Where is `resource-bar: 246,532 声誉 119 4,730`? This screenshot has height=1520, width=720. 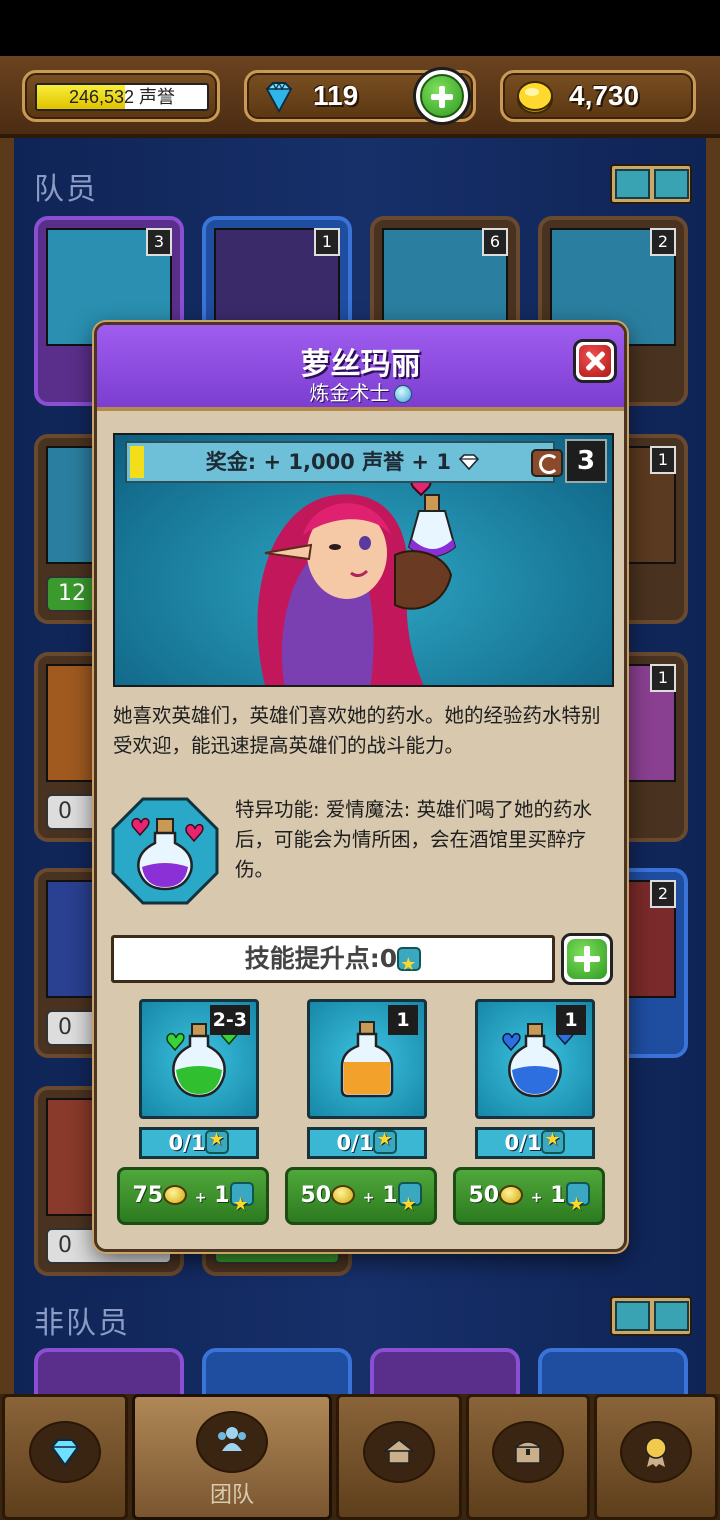 resource-bar: 246,532 声誉 119 4,730 is located at coordinates (360, 97).